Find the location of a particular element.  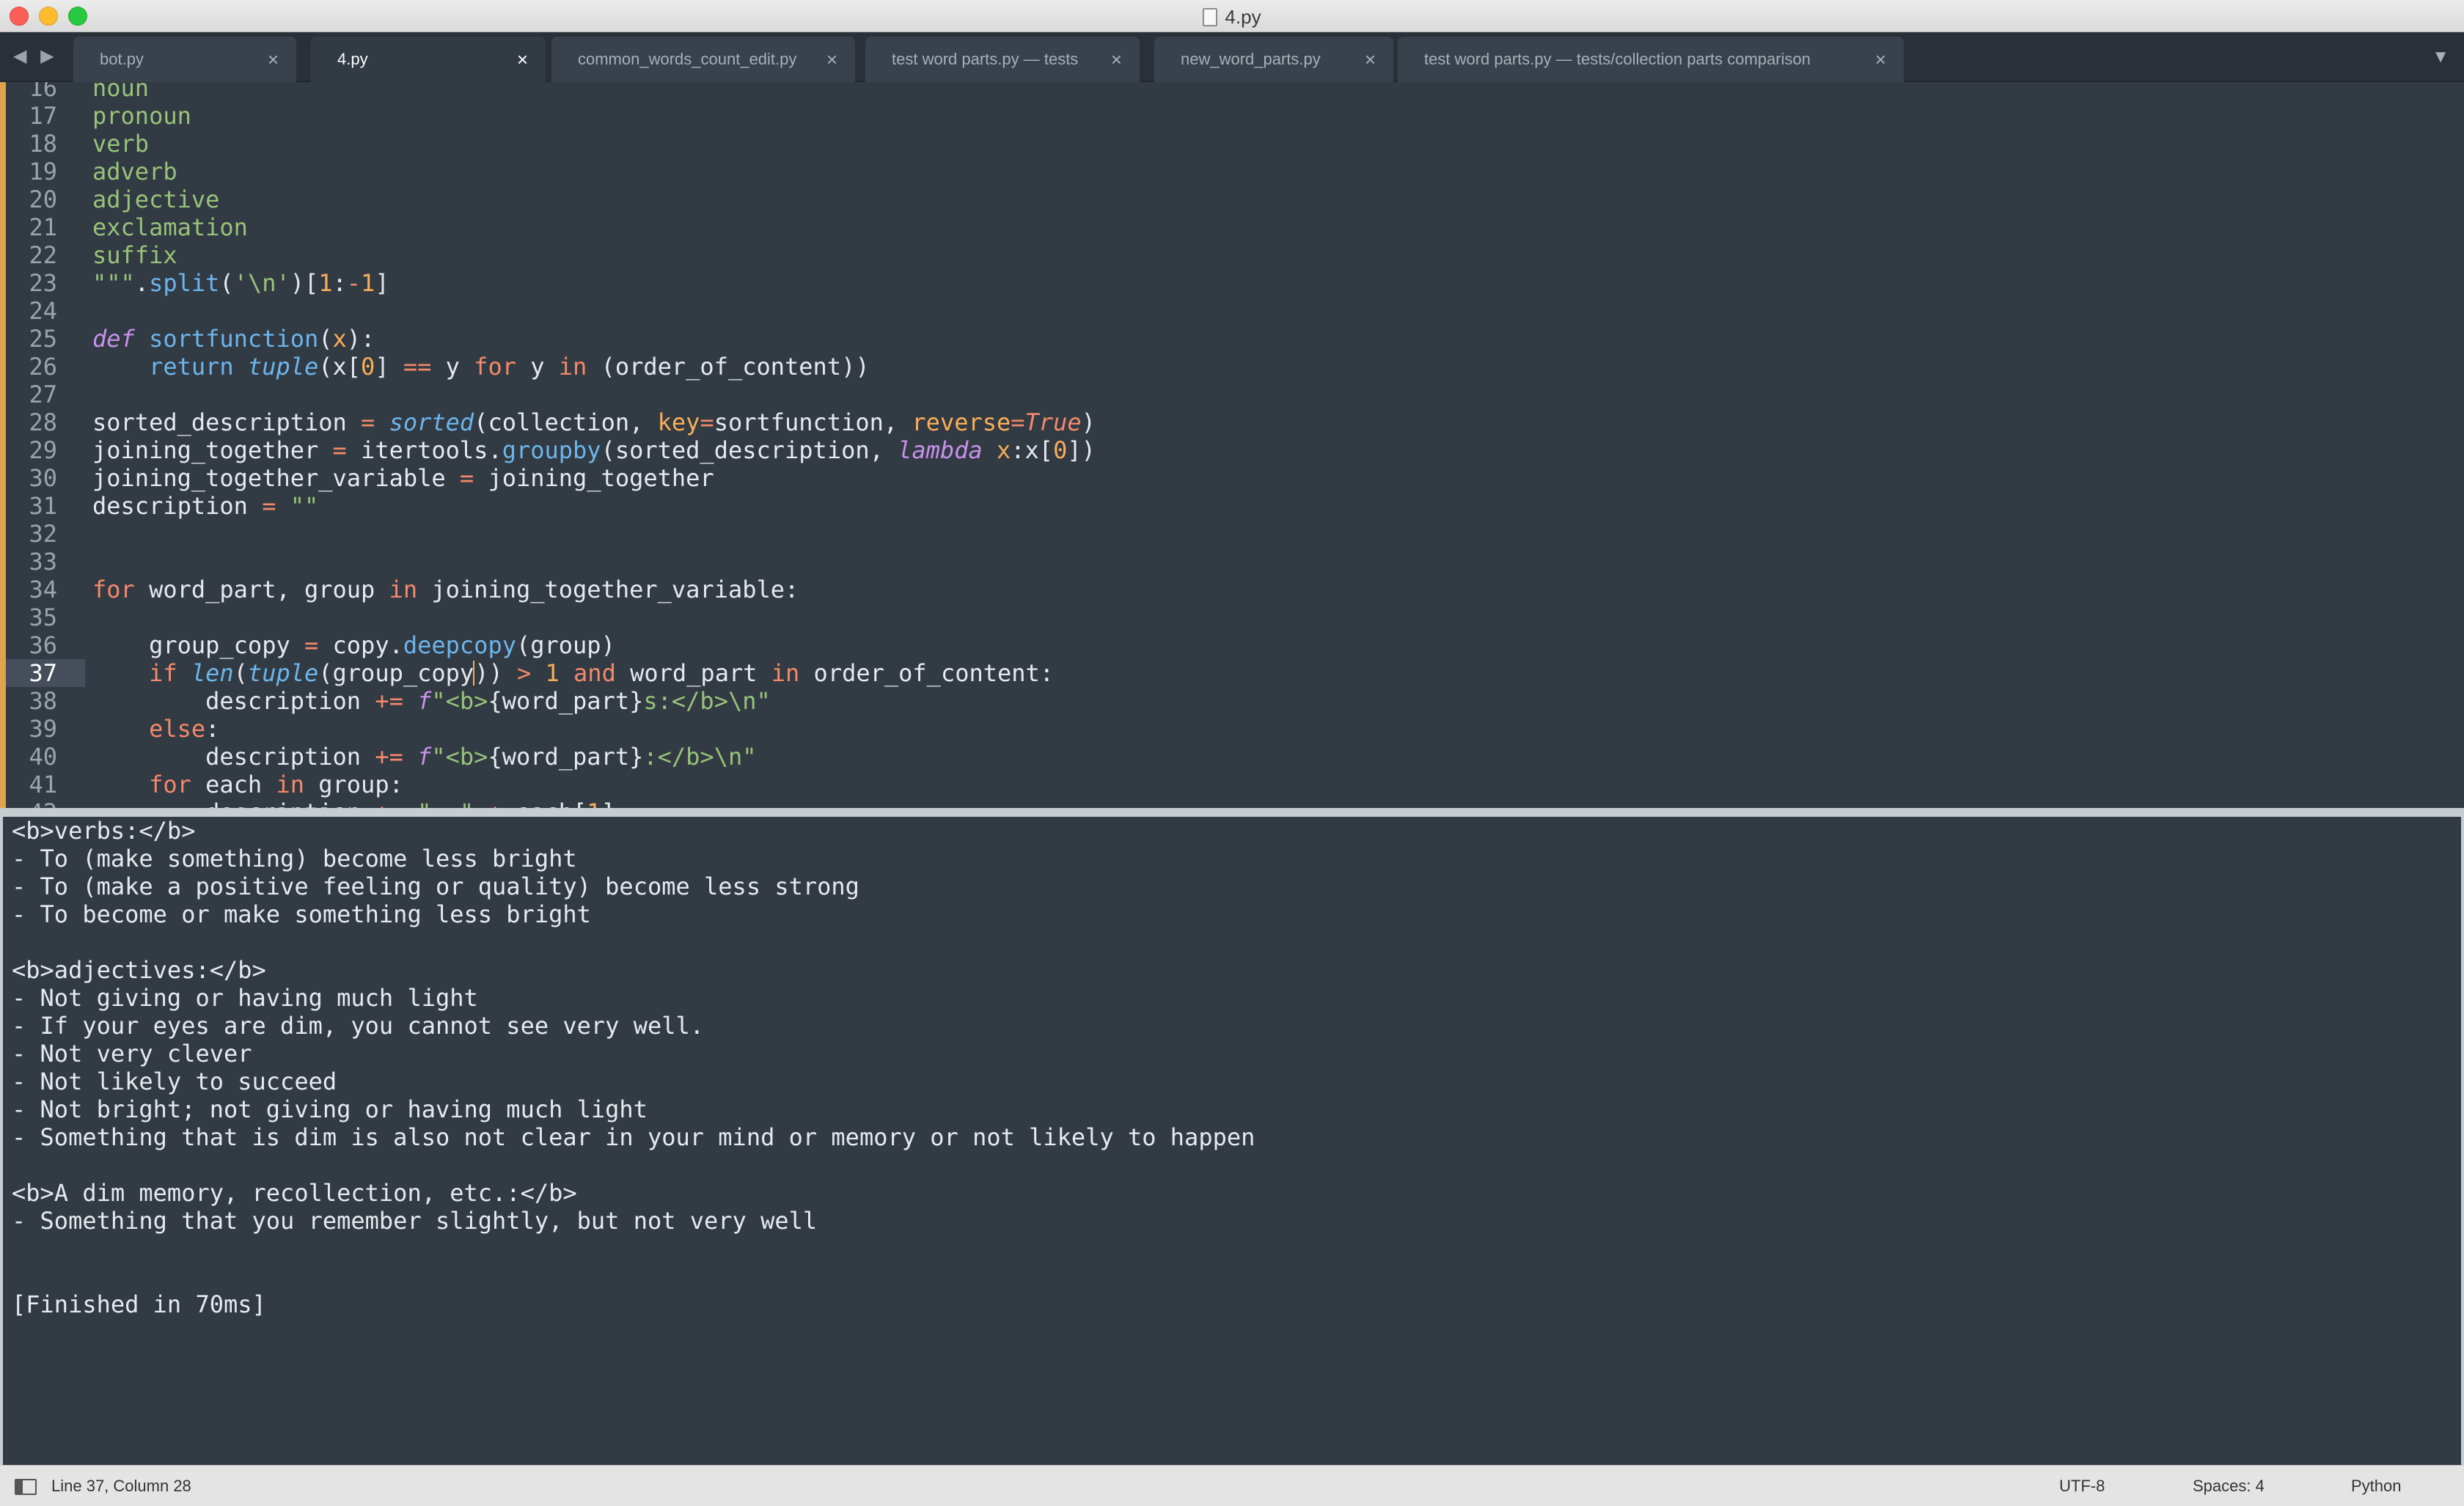

code-line: 23 """.split('\n')[1:-1] is located at coordinates (1232, 283).